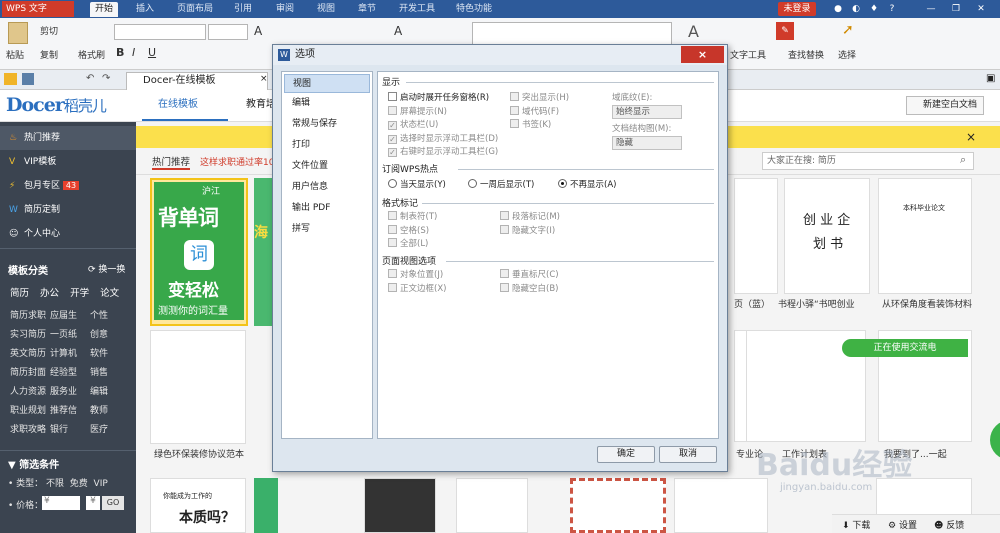  Describe the element at coordinates (99, 371) in the screenshot. I see `category-item: 销售` at that location.